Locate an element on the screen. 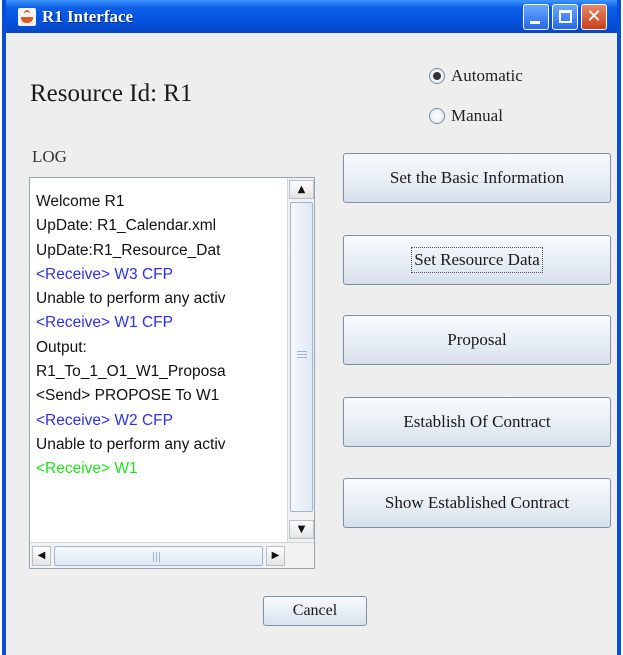 Image resolution: width=623 pixels, height=655 pixels. proposal-button: Proposal is located at coordinates (477, 340).